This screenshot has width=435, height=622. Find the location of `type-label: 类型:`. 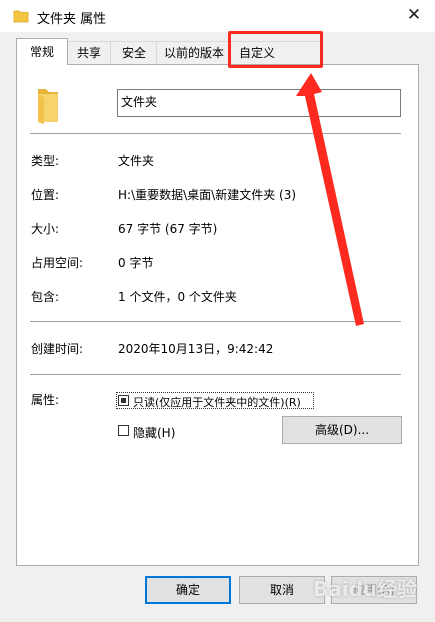

type-label: 类型: is located at coordinates (45, 161).